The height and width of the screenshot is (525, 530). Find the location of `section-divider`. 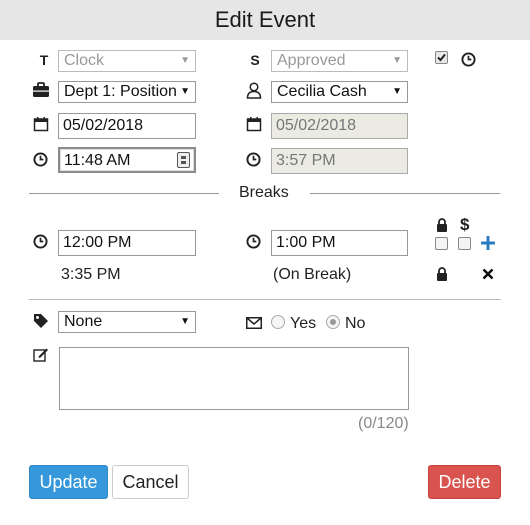

section-divider is located at coordinates (265, 299).